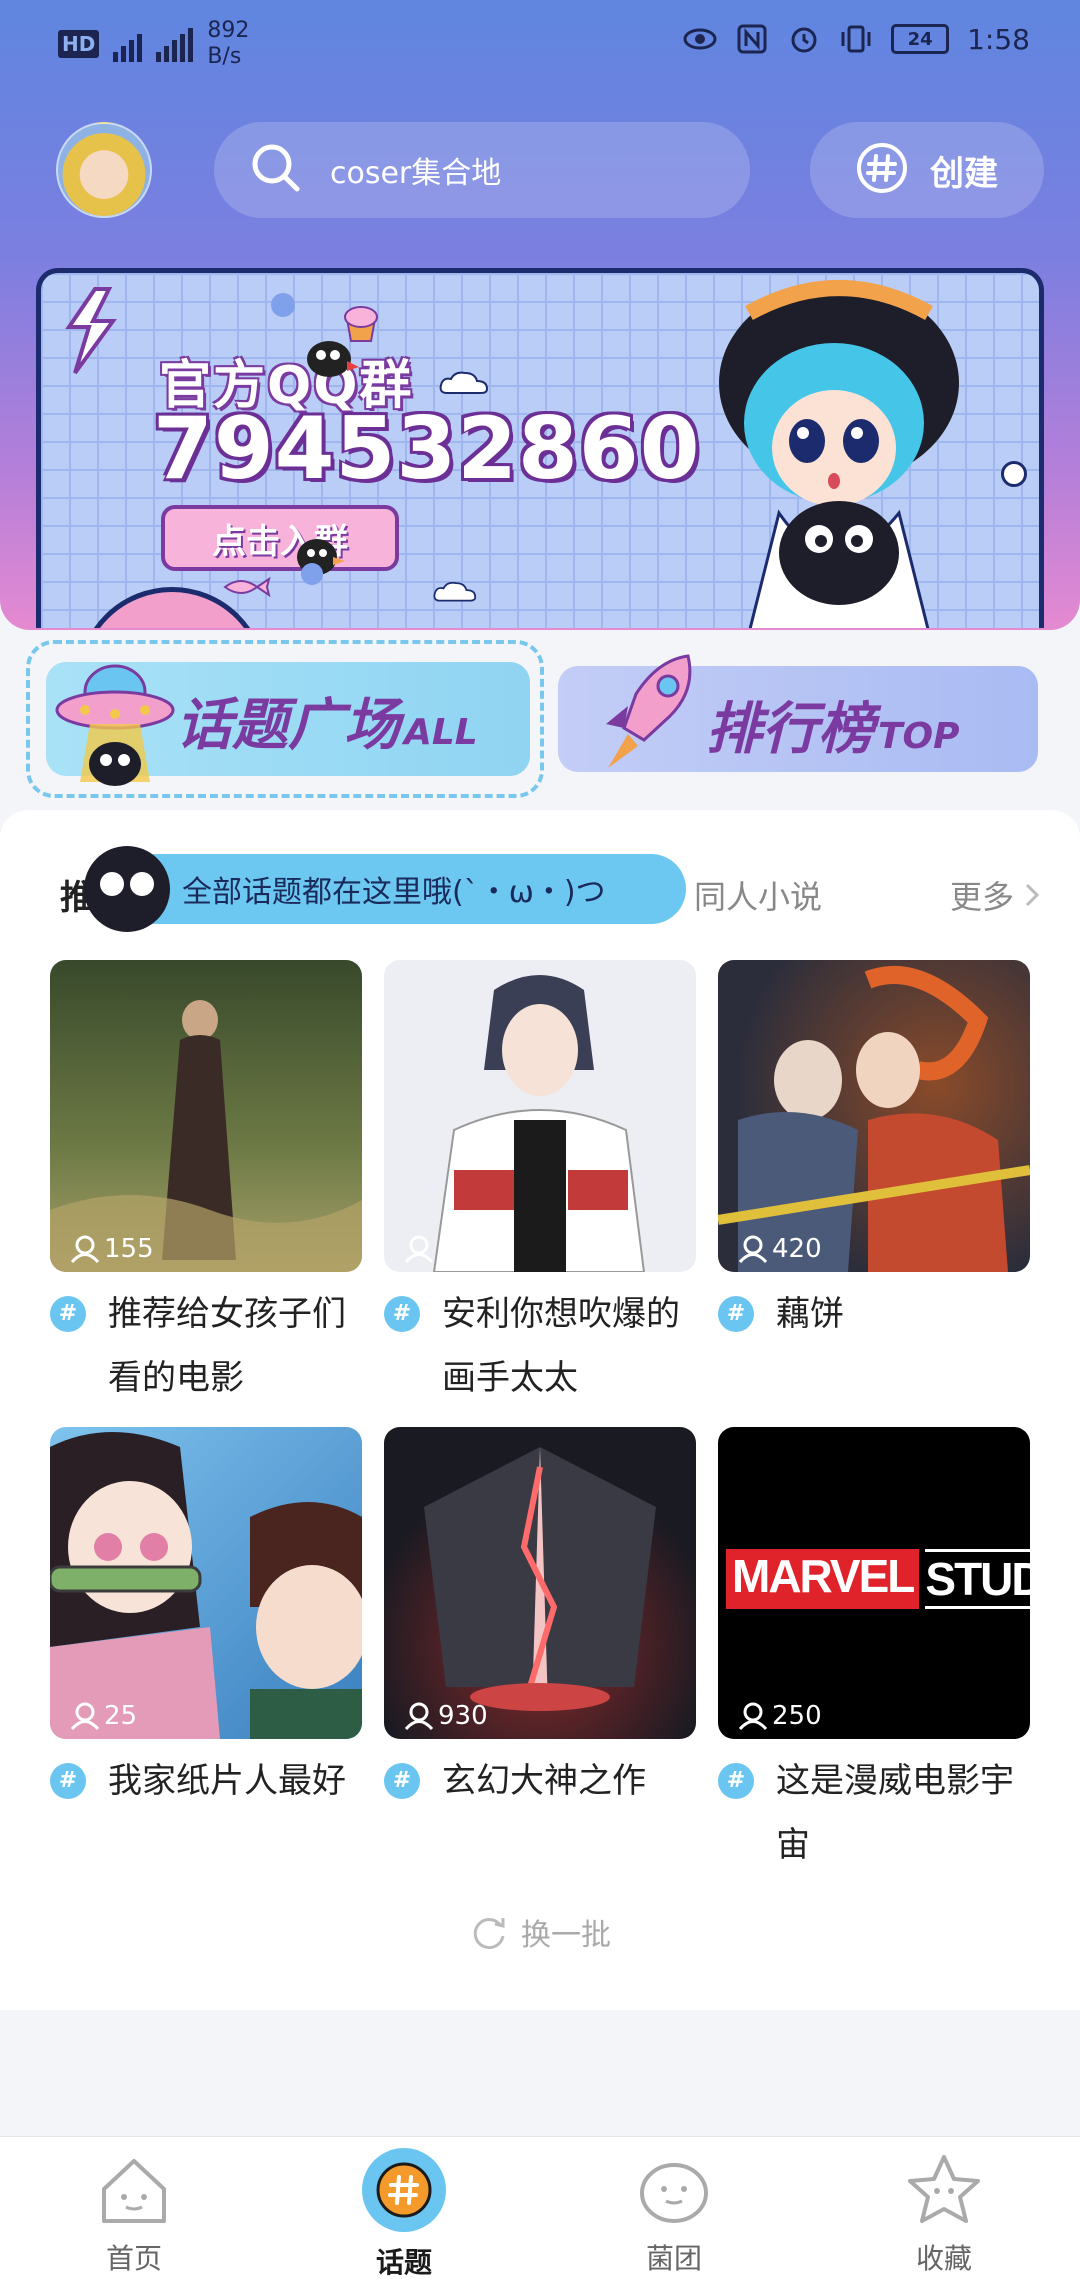 This screenshot has width=1080, height=2280. Describe the element at coordinates (403, 889) in the screenshot. I see `hint-tooltip: 全部话题都在这里哦(`・ω・)つ` at that location.